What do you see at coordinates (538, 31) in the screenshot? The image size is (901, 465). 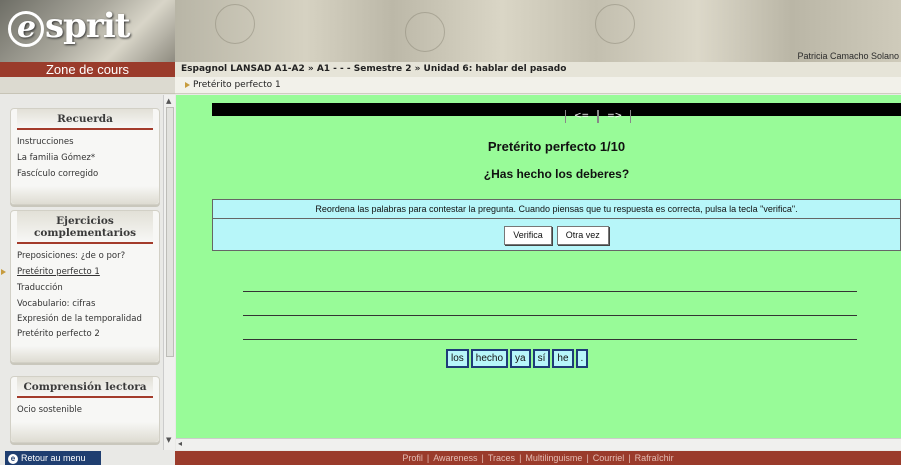 I see `header-banner: Patricia Camacho Solano` at bounding box center [538, 31].